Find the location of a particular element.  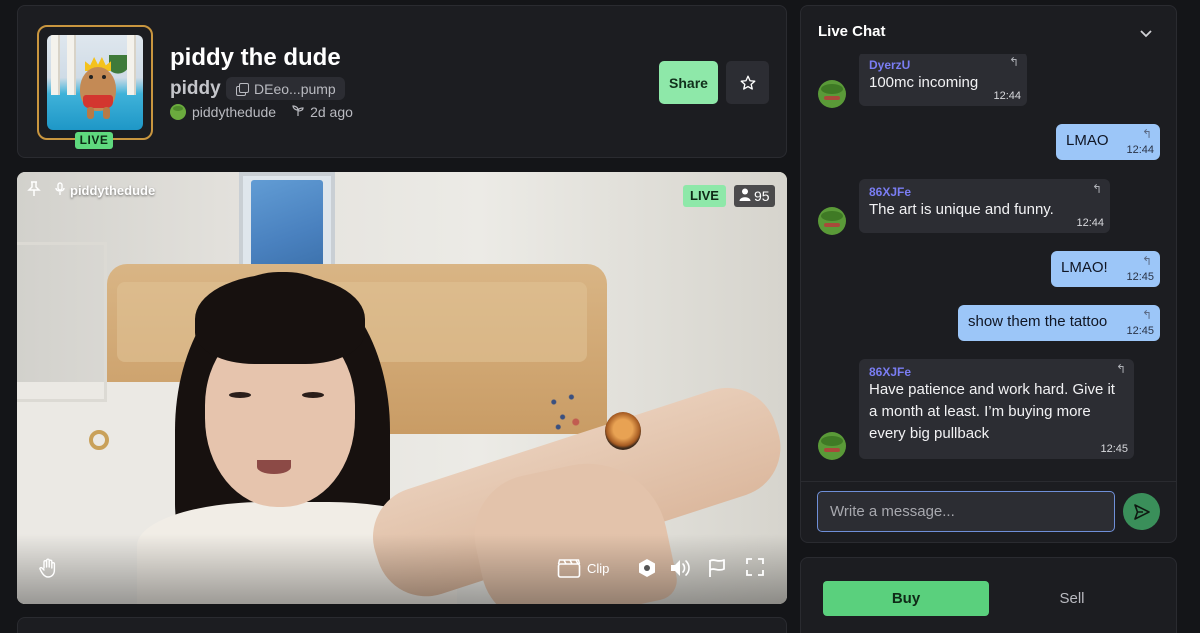

volume-button is located at coordinates (680, 568).